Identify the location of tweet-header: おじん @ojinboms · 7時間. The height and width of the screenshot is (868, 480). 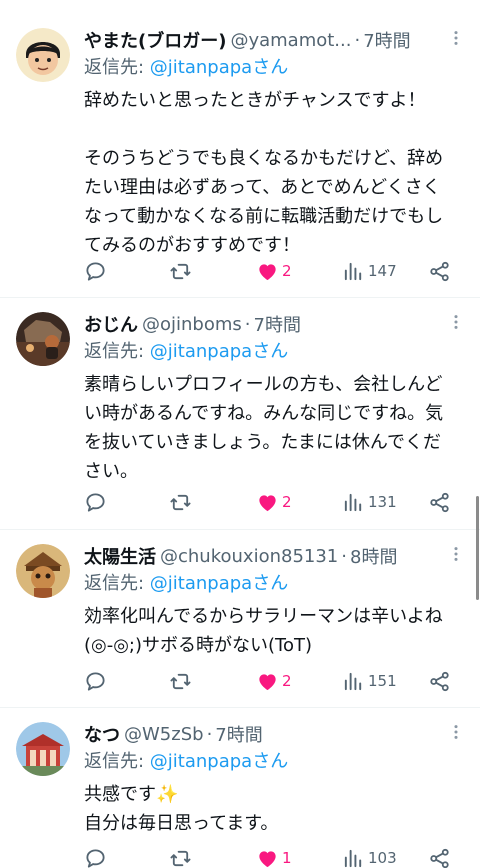
(269, 324).